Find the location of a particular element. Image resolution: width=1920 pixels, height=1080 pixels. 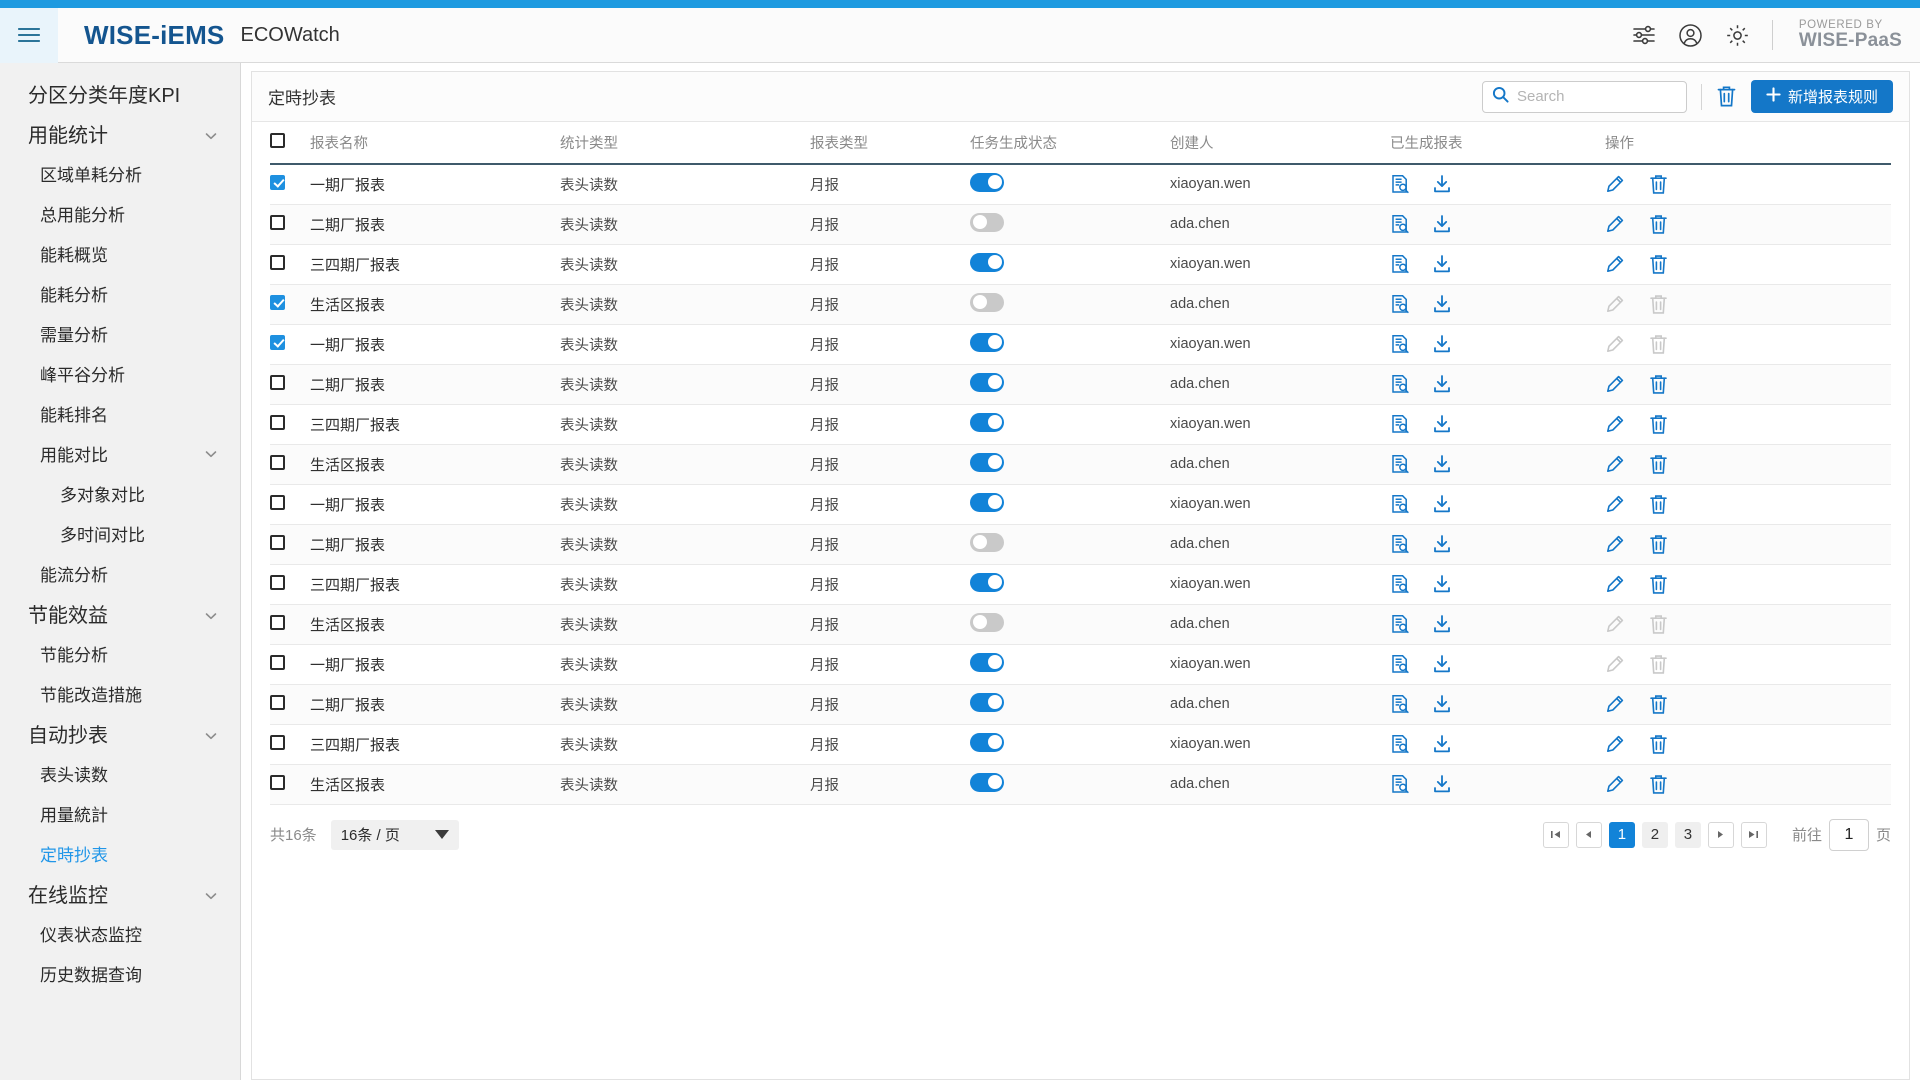

gear-icon is located at coordinates (1737, 35).